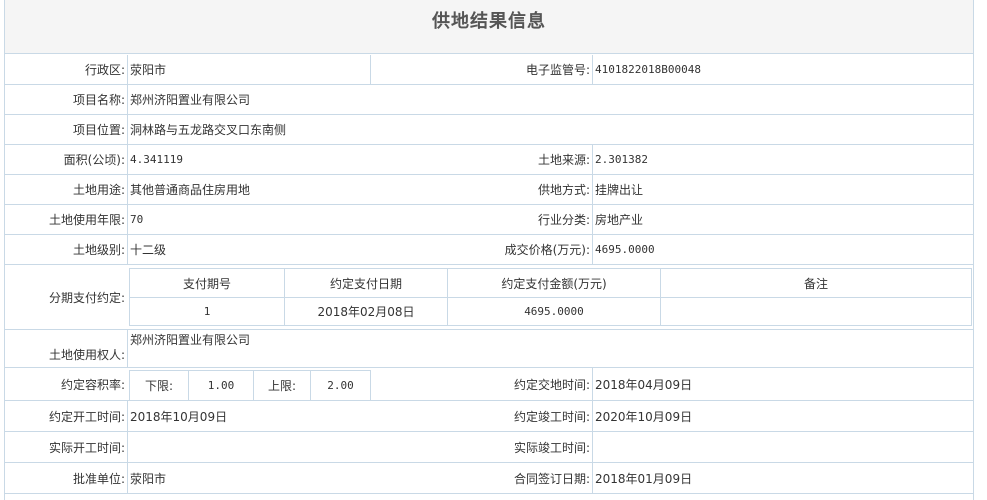 The image size is (987, 500). I want to click on industry-value: 房地产业, so click(782, 219).